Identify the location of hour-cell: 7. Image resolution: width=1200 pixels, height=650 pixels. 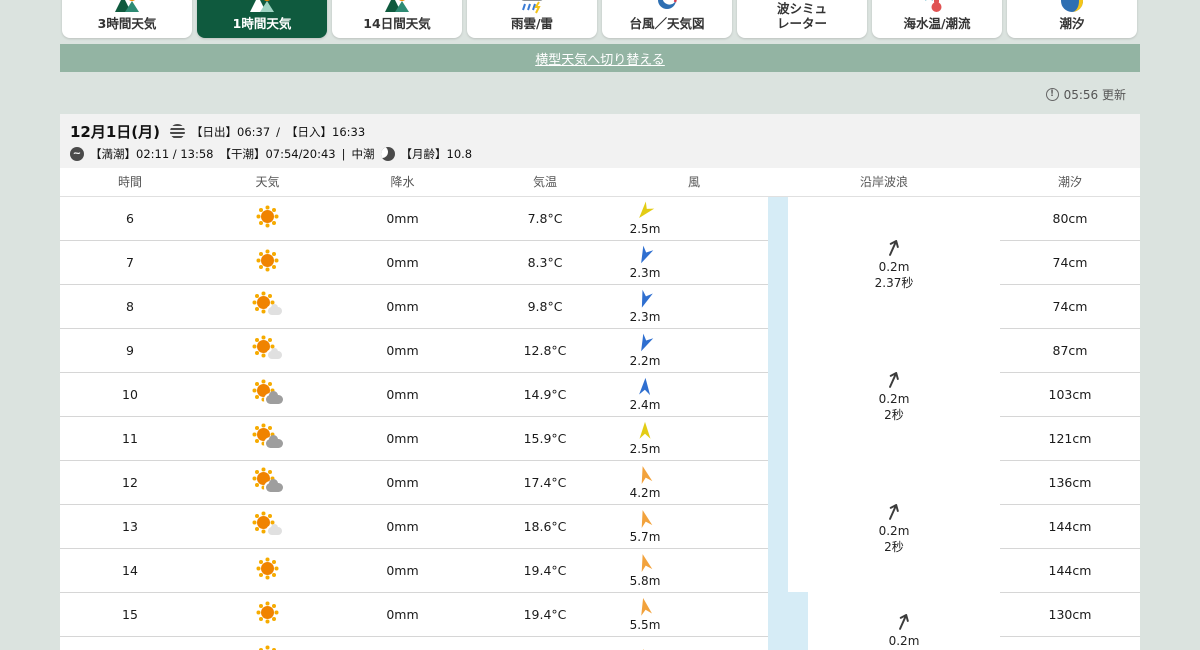
(130, 262).